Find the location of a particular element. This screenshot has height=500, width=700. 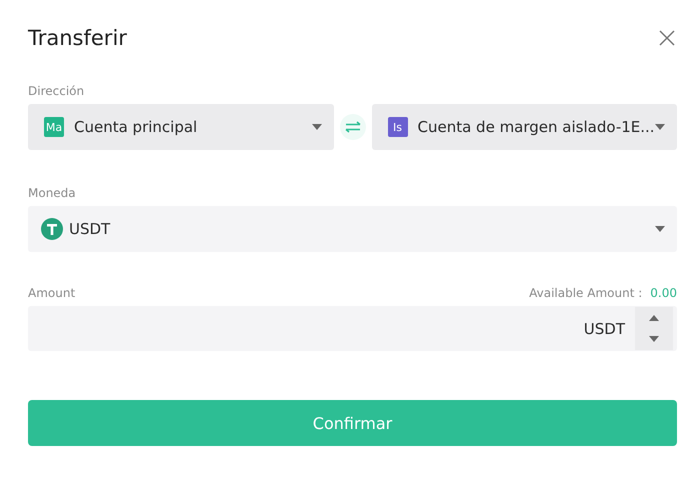

amount-field: USDT is located at coordinates (352, 328).